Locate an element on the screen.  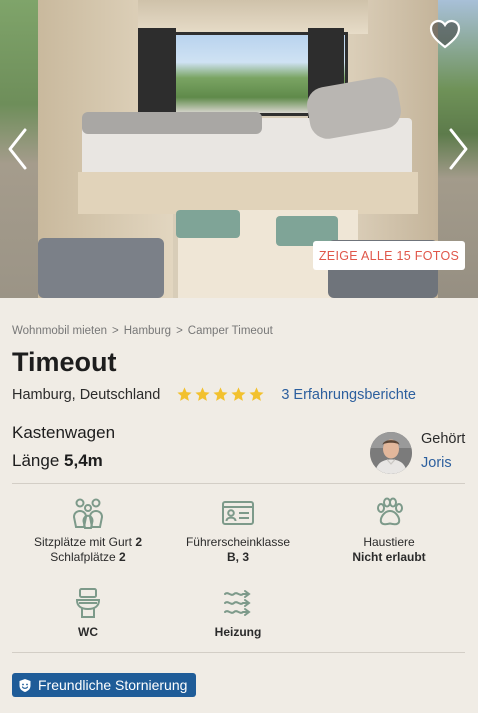
license-label: Führerscheinklasse is located at coordinates (238, 542).